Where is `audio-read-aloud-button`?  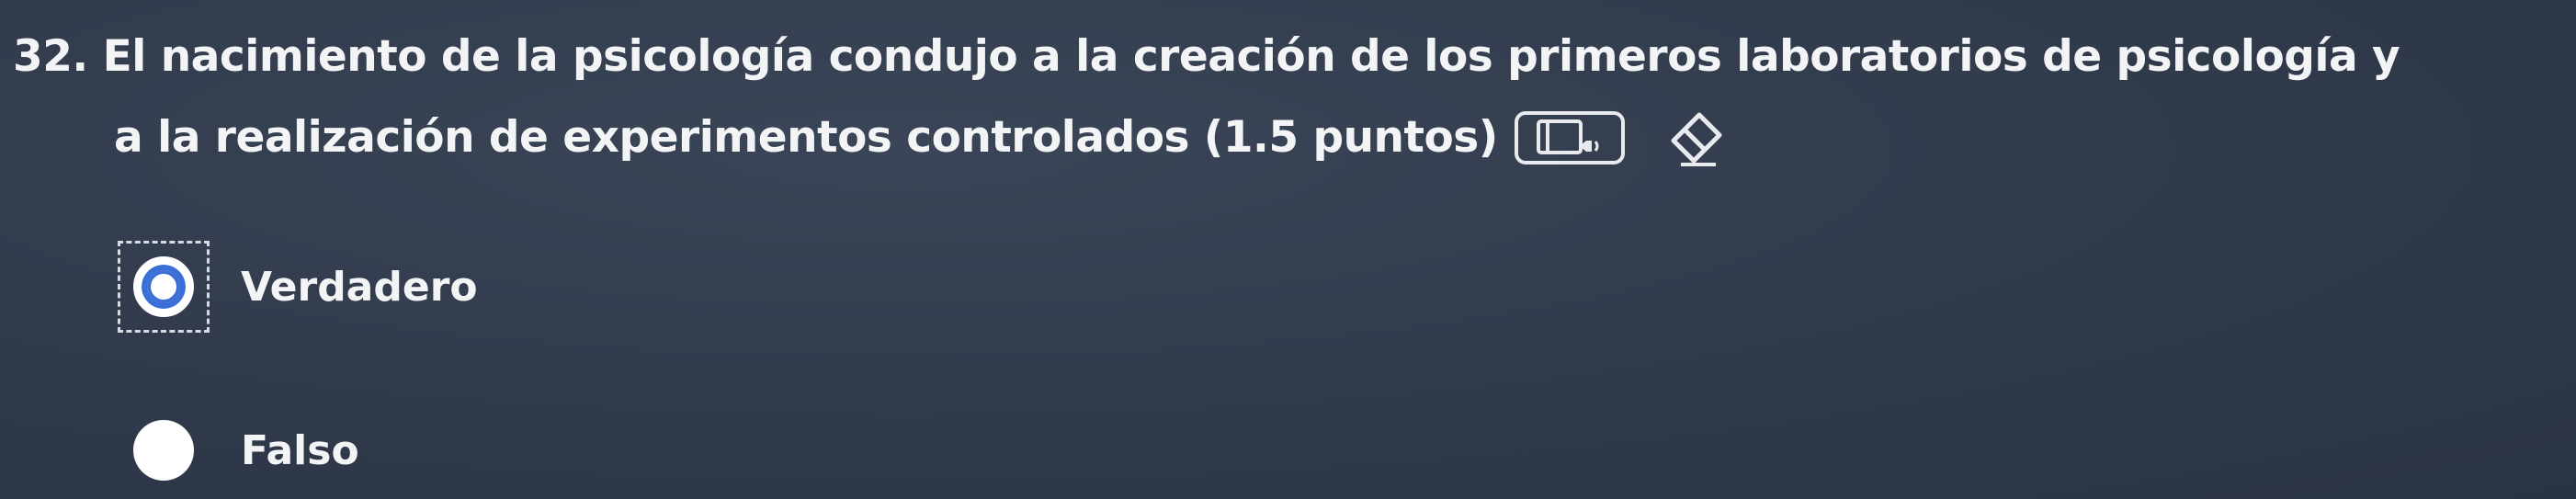
audio-read-aloud-button is located at coordinates (1569, 137).